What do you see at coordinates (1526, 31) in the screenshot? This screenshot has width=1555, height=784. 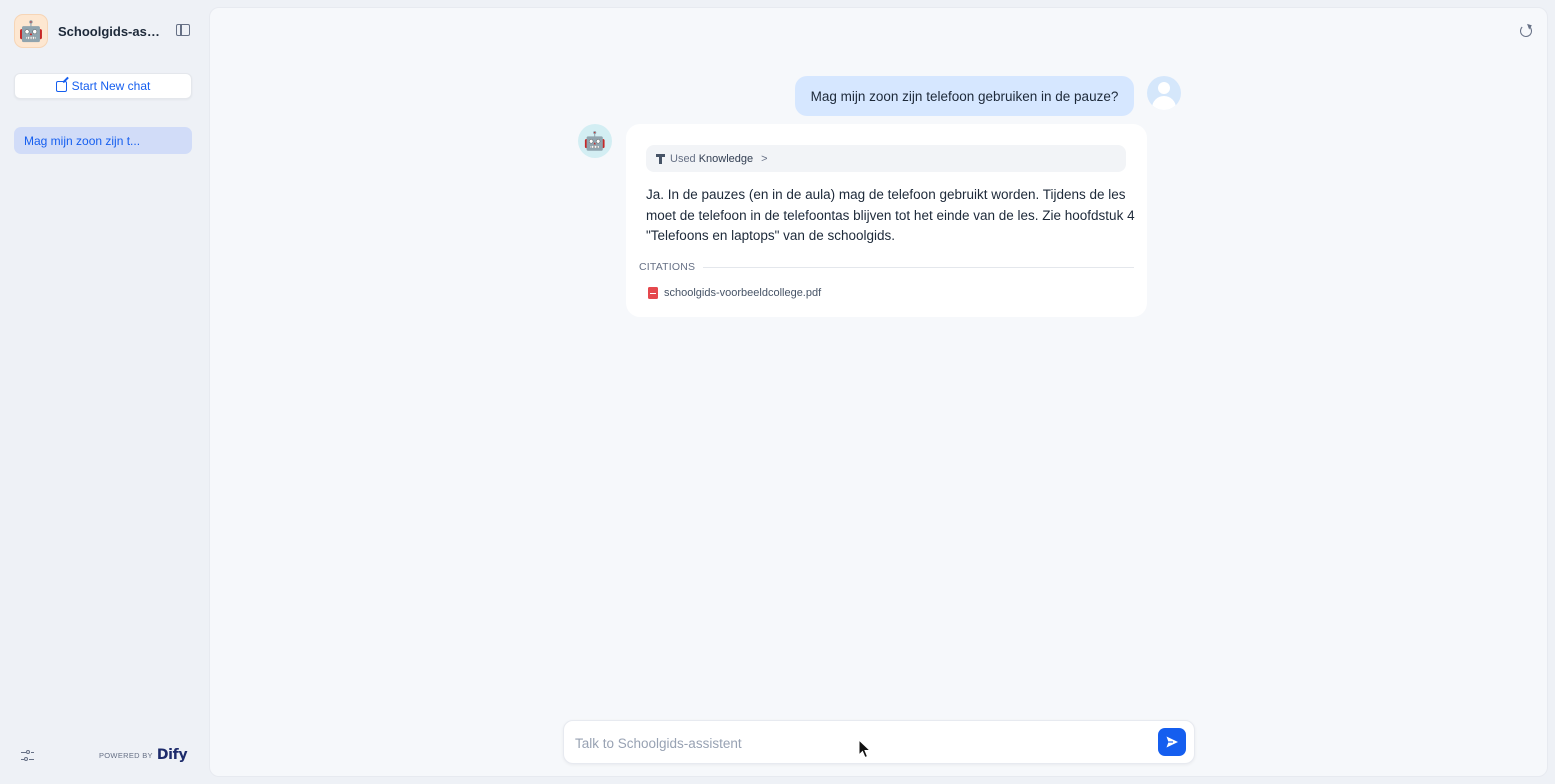 I see `refresh-icon` at bounding box center [1526, 31].